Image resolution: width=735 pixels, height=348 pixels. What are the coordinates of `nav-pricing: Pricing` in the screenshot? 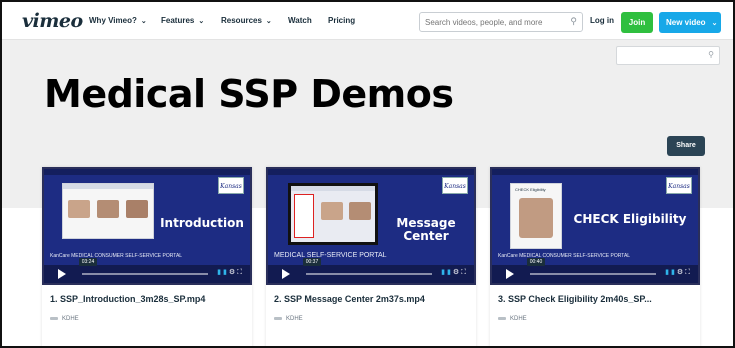 It's located at (341, 20).